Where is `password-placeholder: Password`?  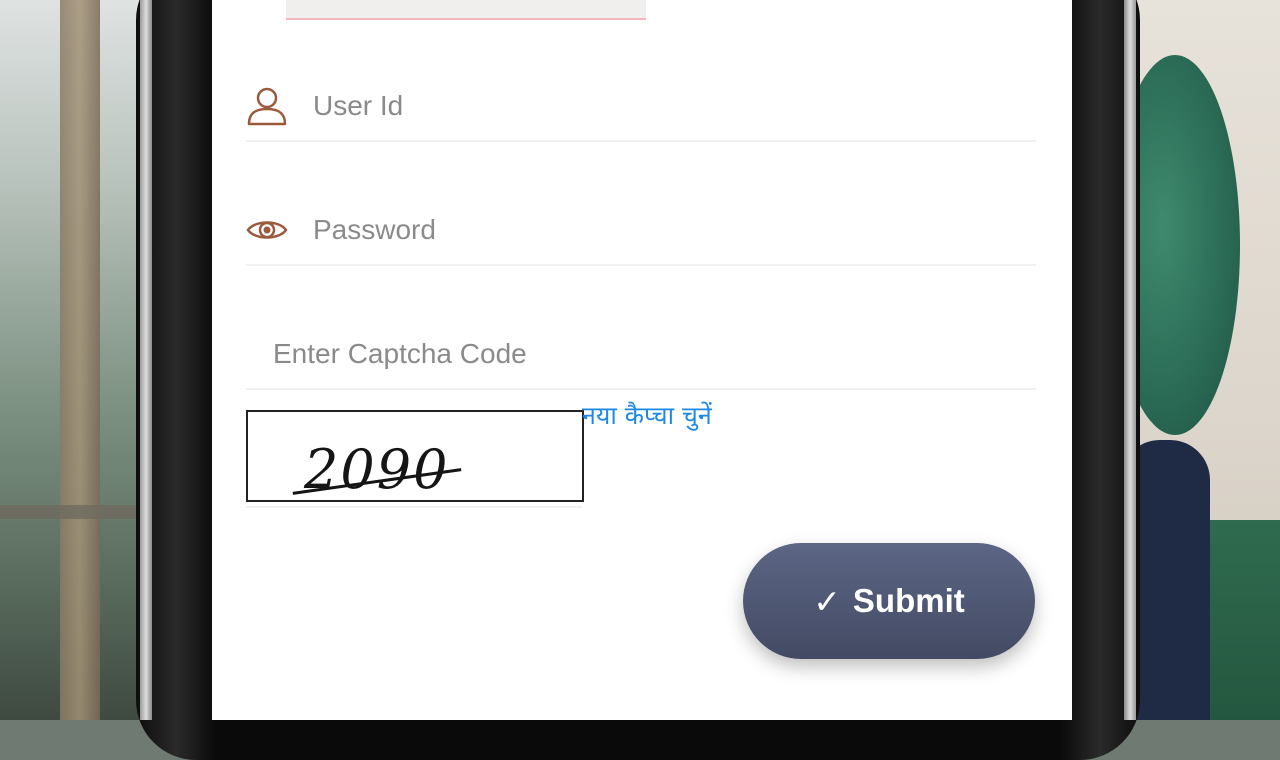 password-placeholder: Password is located at coordinates (374, 229).